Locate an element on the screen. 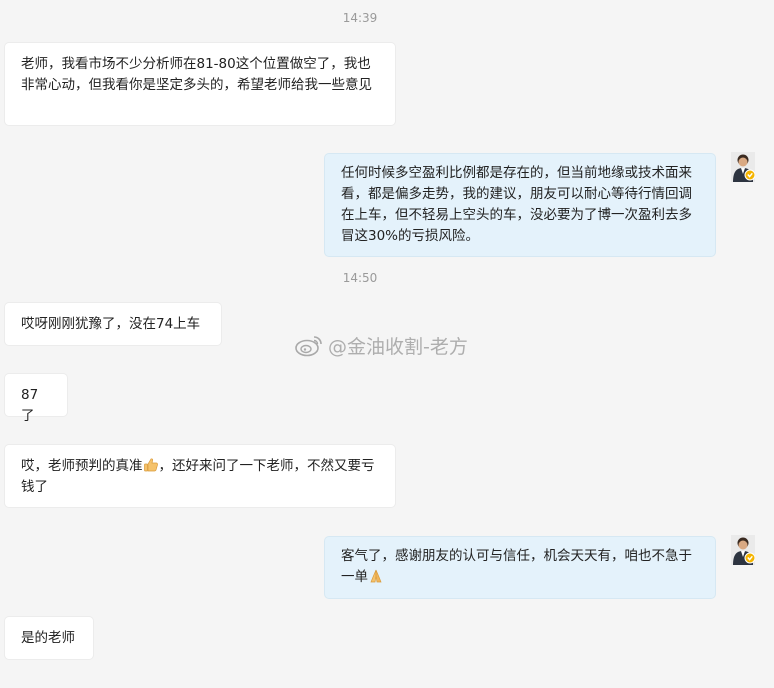 The height and width of the screenshot is (688, 774). message-incoming-5: 是的老师 is located at coordinates (49, 638).